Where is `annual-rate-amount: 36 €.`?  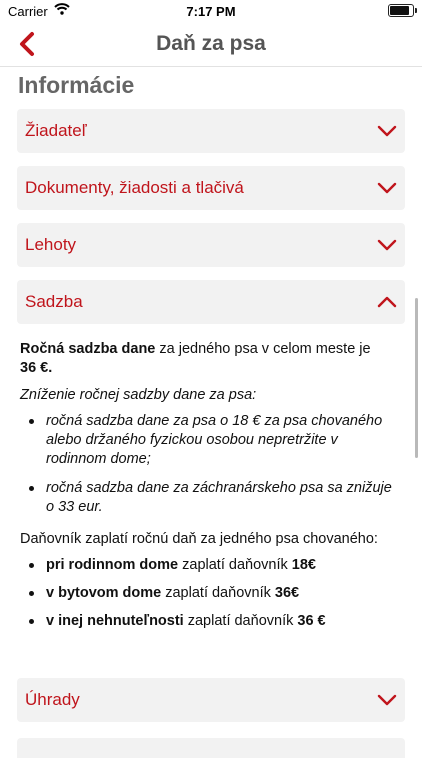
annual-rate-amount: 36 €. is located at coordinates (36, 368).